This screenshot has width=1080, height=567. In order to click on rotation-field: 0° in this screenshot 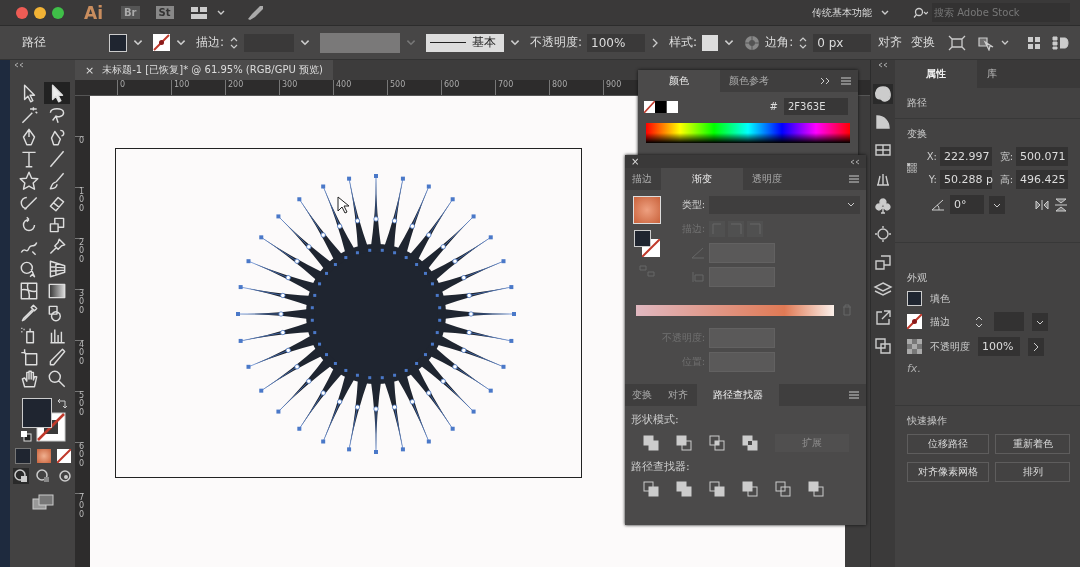, I will do `click(967, 204)`.